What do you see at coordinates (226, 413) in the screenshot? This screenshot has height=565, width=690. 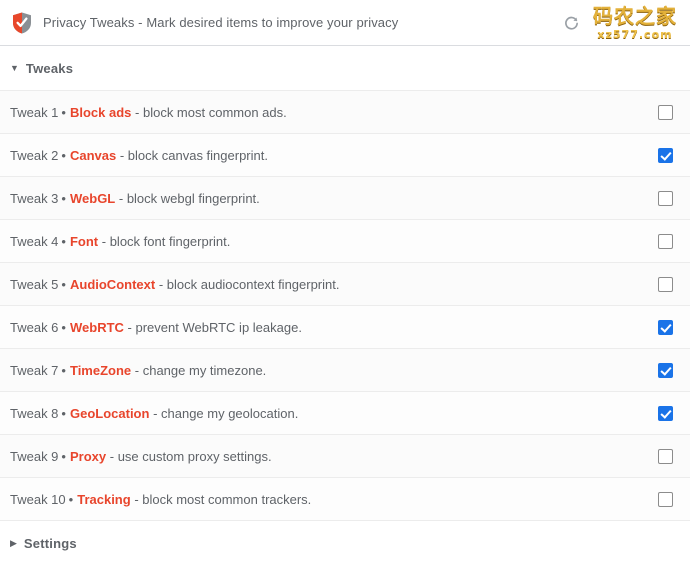 I see `tweak-description: - change my geolocation.` at bounding box center [226, 413].